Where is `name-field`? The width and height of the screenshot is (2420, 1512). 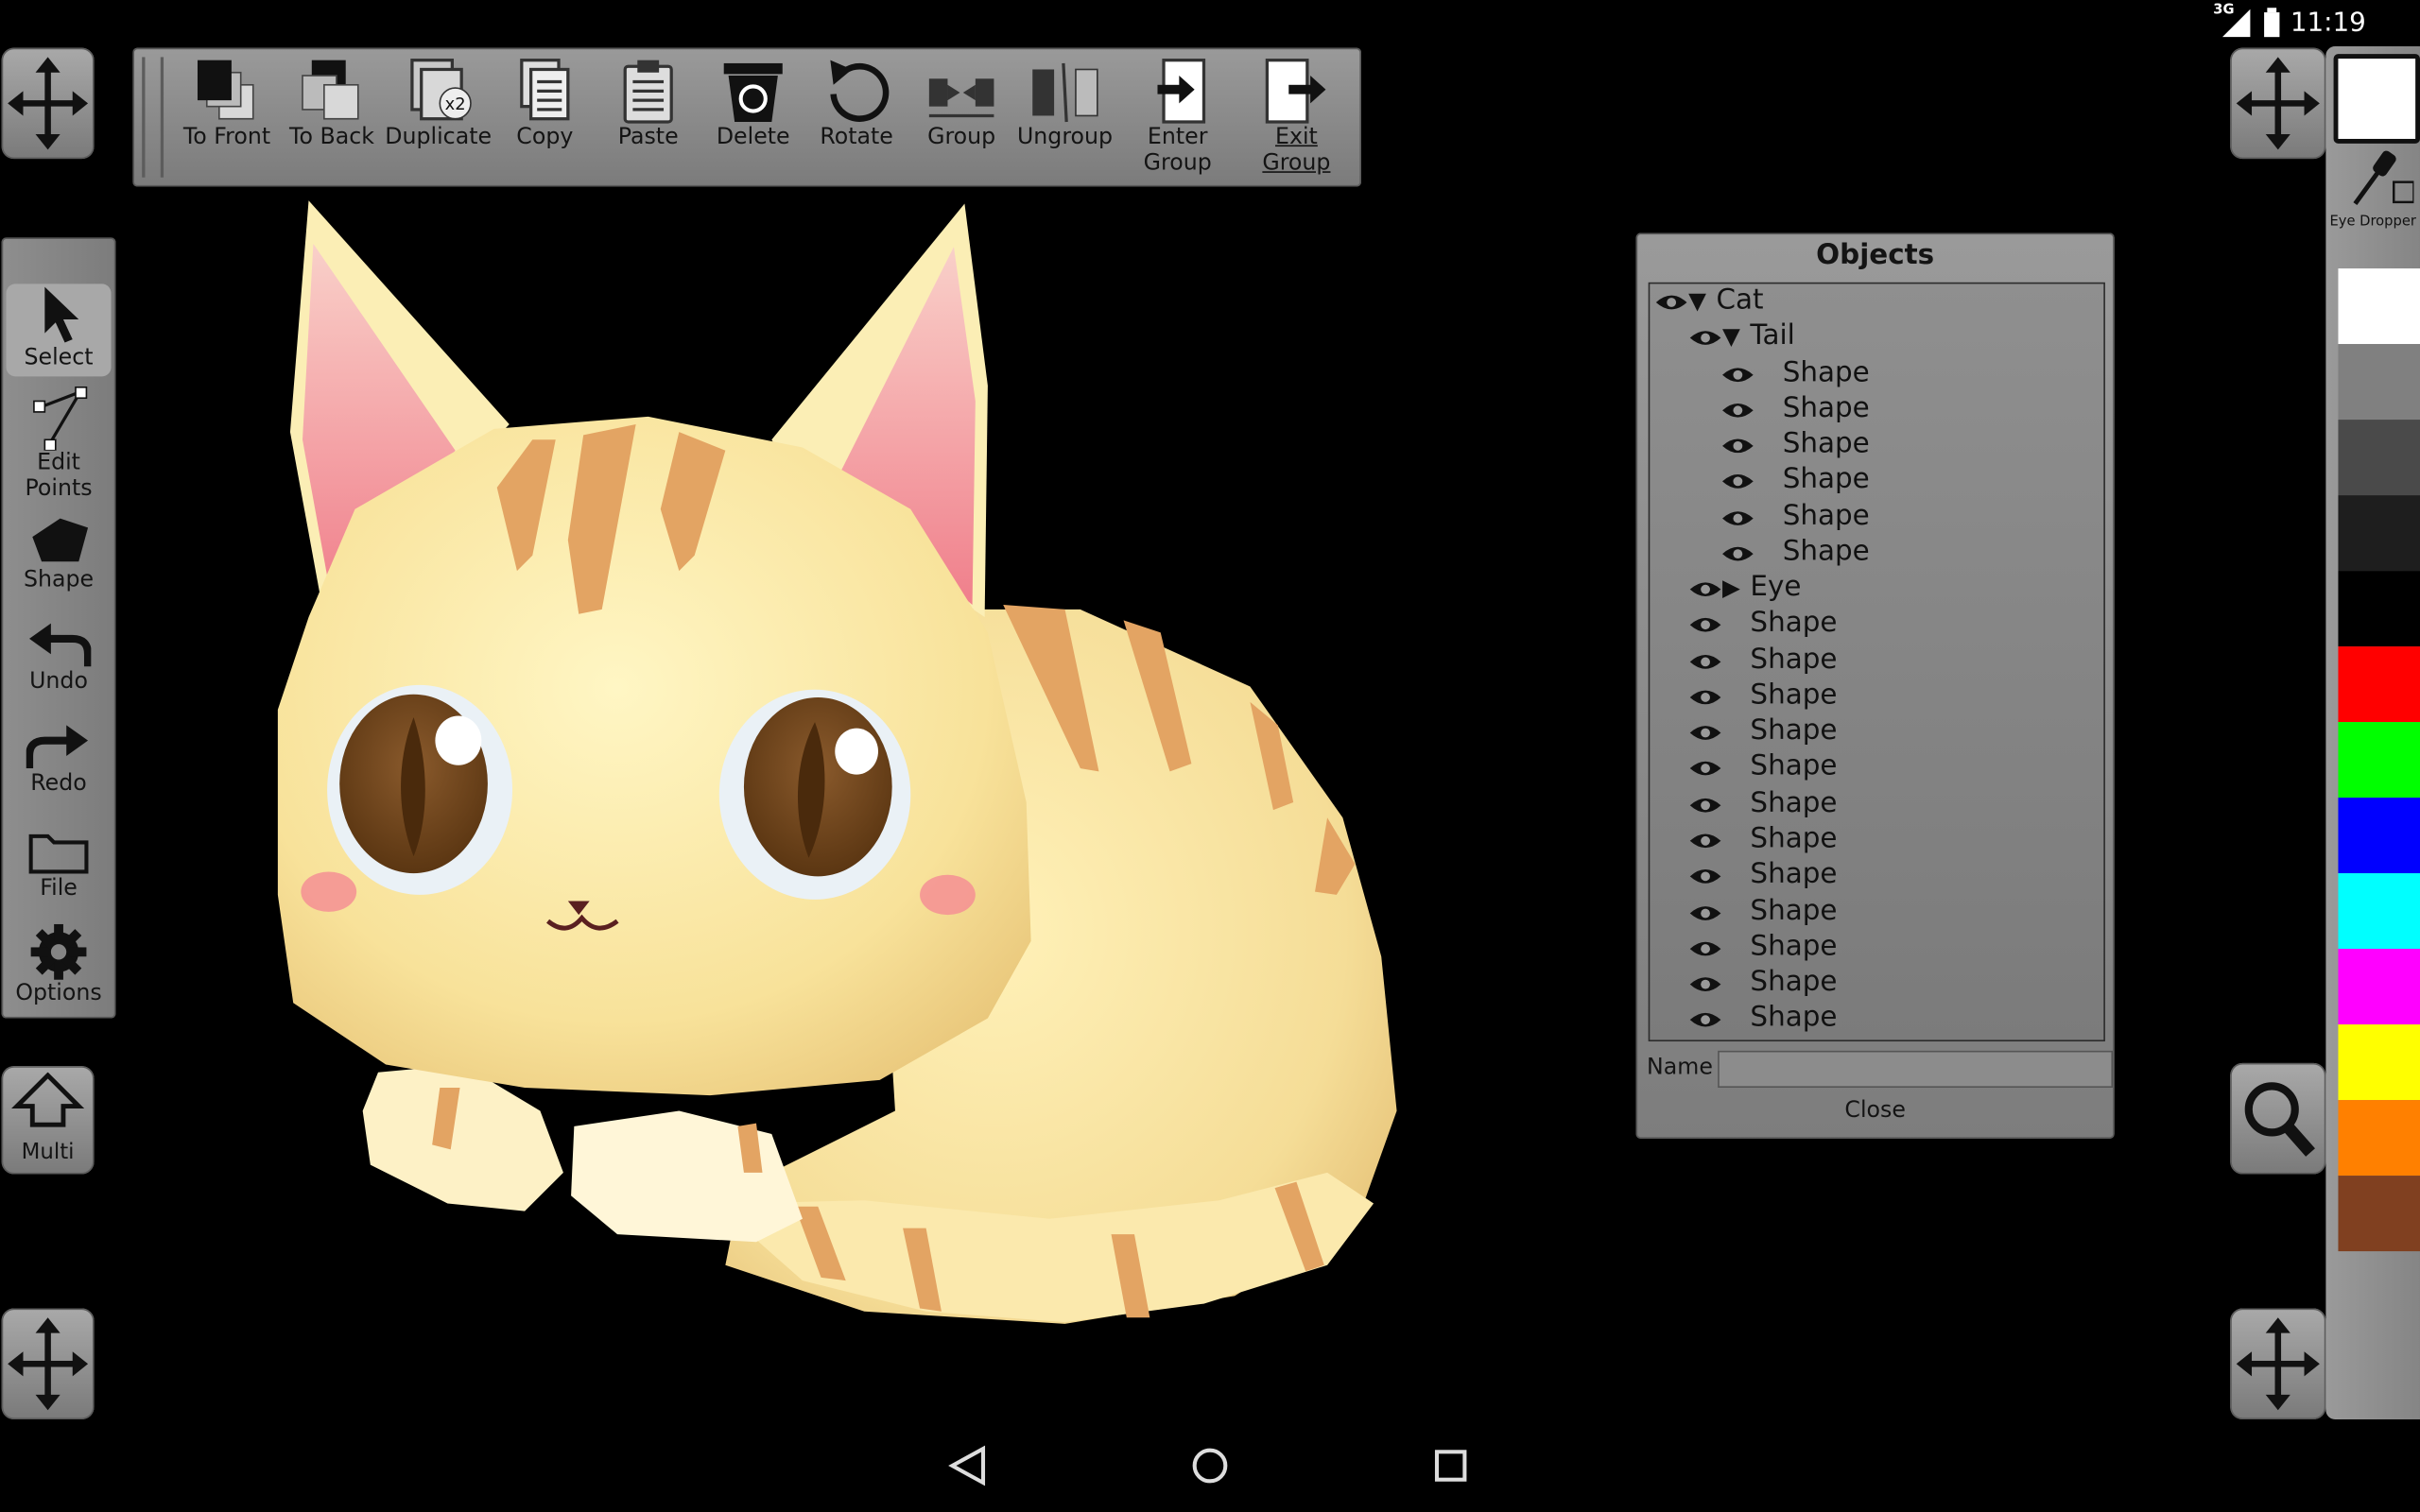
name-field is located at coordinates (1916, 1069).